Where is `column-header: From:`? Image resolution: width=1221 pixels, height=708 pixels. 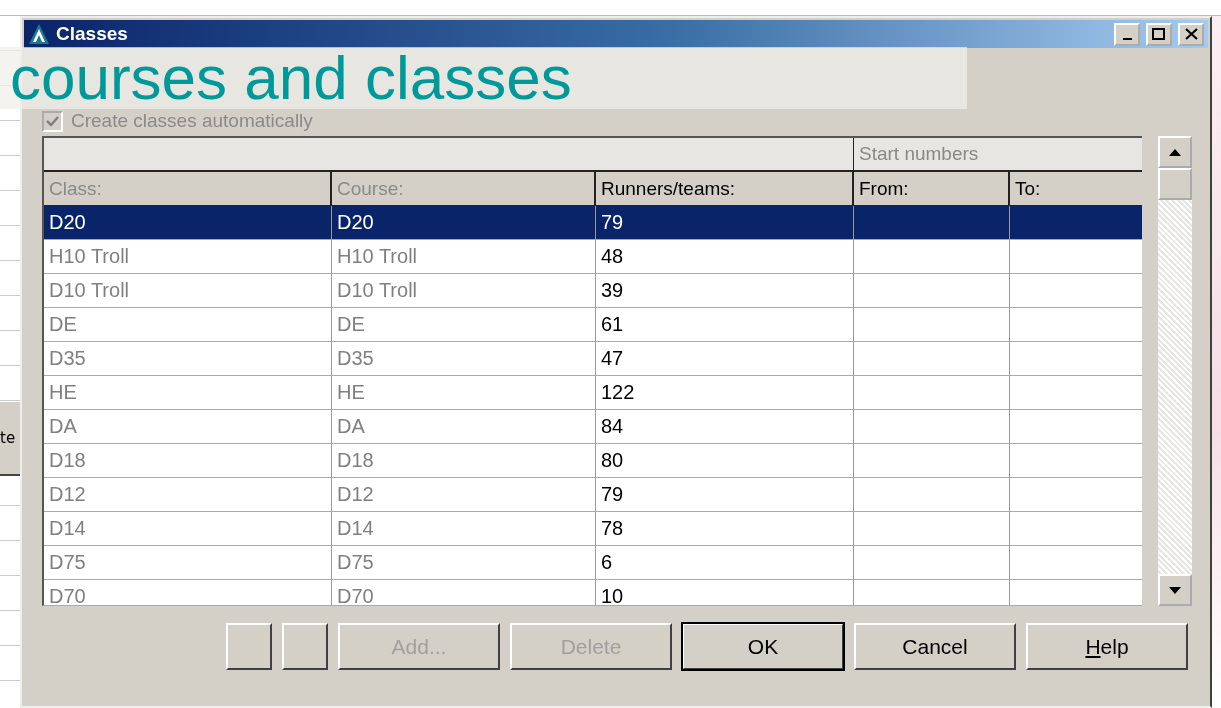 column-header: From: is located at coordinates (932, 189).